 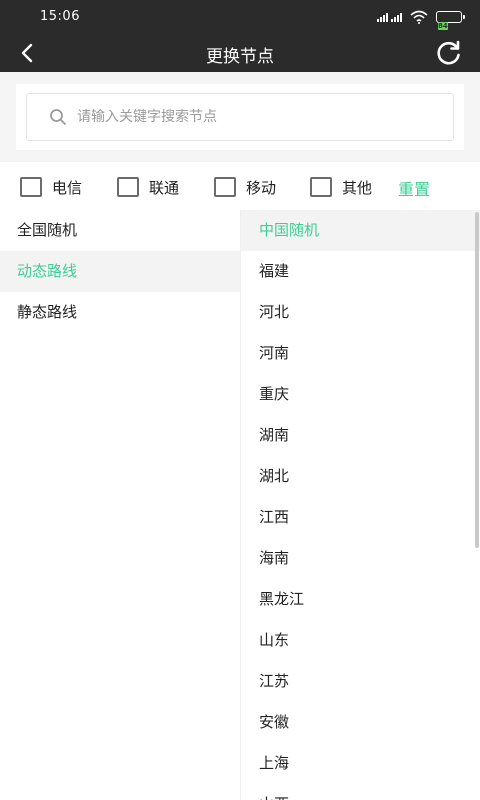 I want to click on region-item-selected: 中国随机, so click(x=360, y=230).